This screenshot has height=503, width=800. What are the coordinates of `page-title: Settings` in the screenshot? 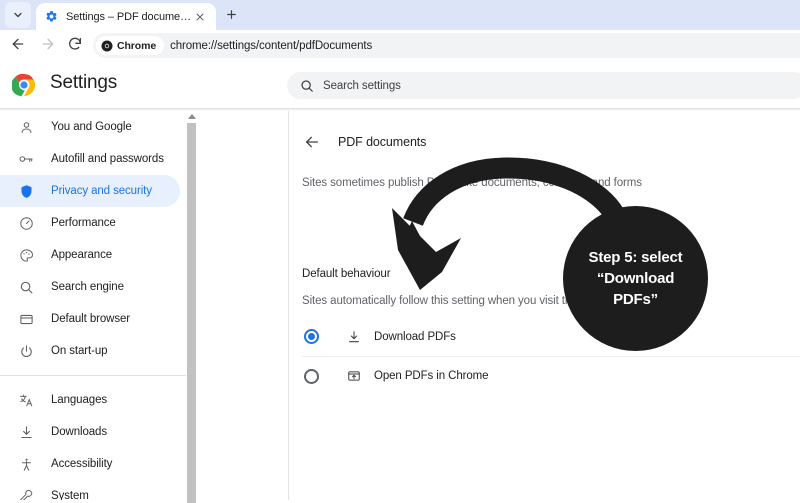 It's located at (84, 82).